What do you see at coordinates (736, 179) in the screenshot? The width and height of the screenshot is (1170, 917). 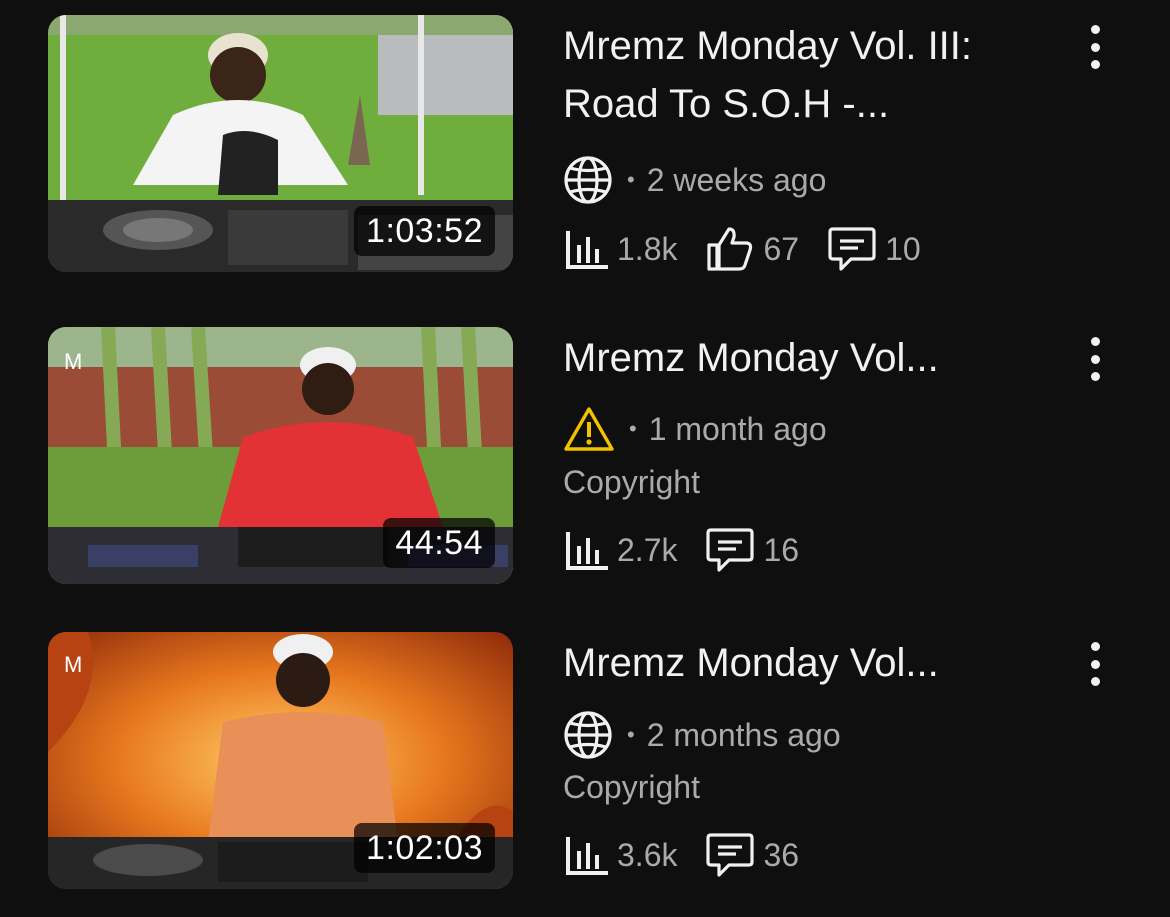 I see `video-age: 2 weeks ago` at bounding box center [736, 179].